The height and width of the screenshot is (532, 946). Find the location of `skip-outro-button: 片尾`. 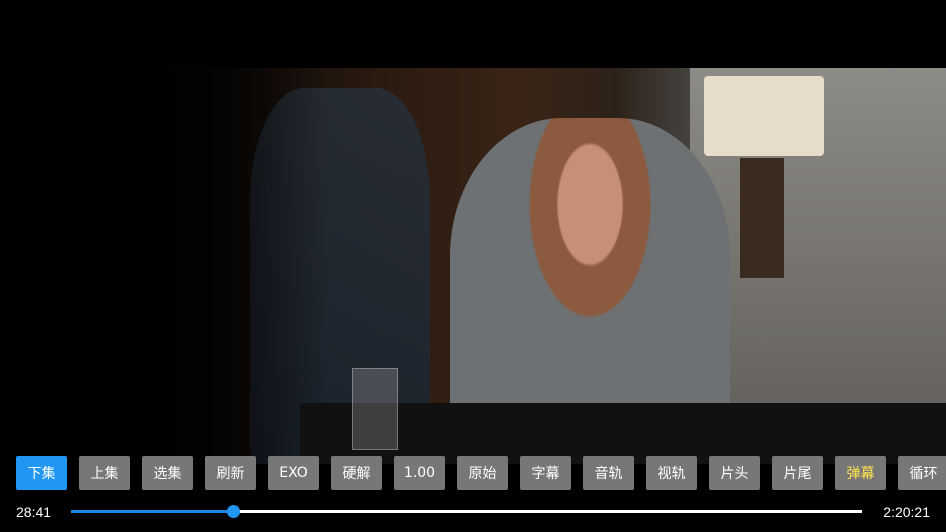

skip-outro-button: 片尾 is located at coordinates (797, 473).